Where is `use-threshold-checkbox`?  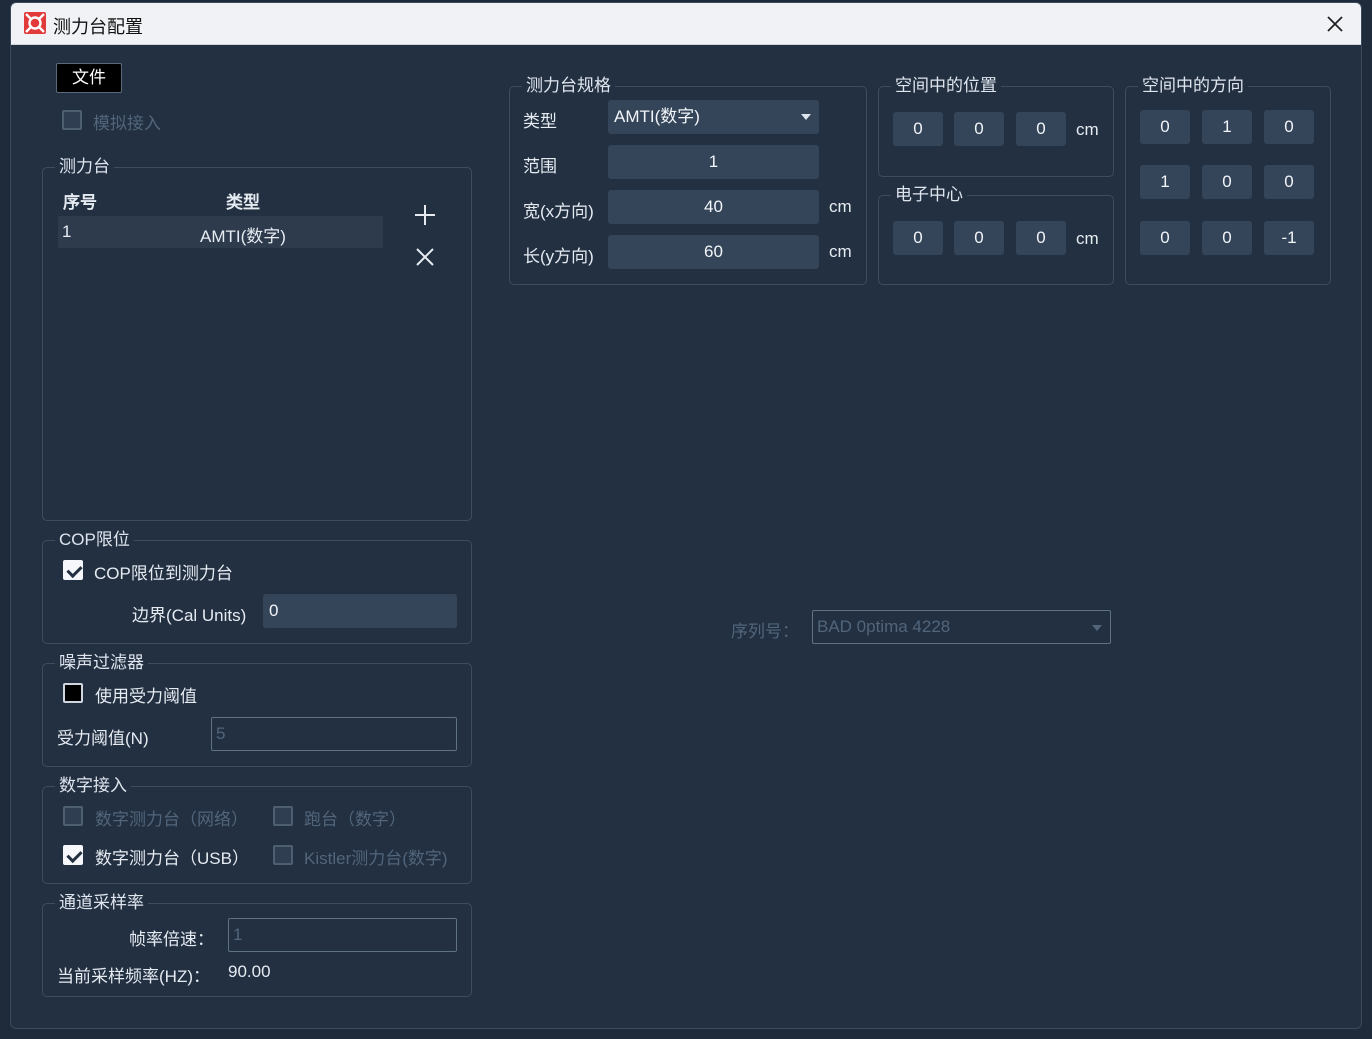 use-threshold-checkbox is located at coordinates (73, 693).